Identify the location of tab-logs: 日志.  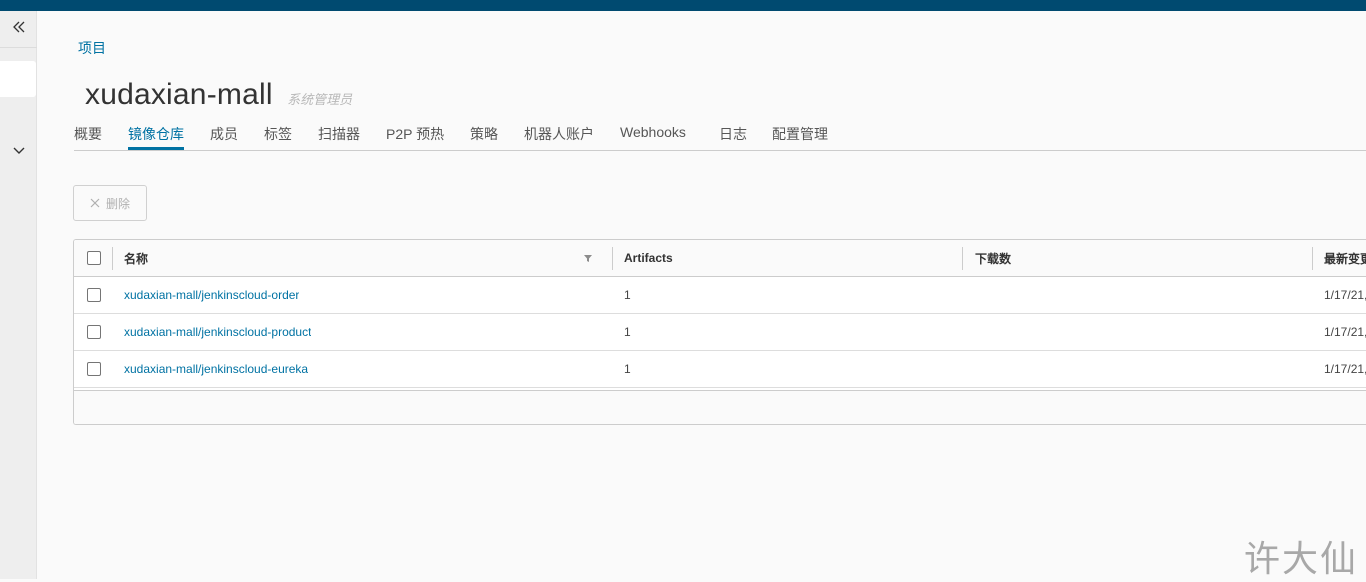
(733, 136).